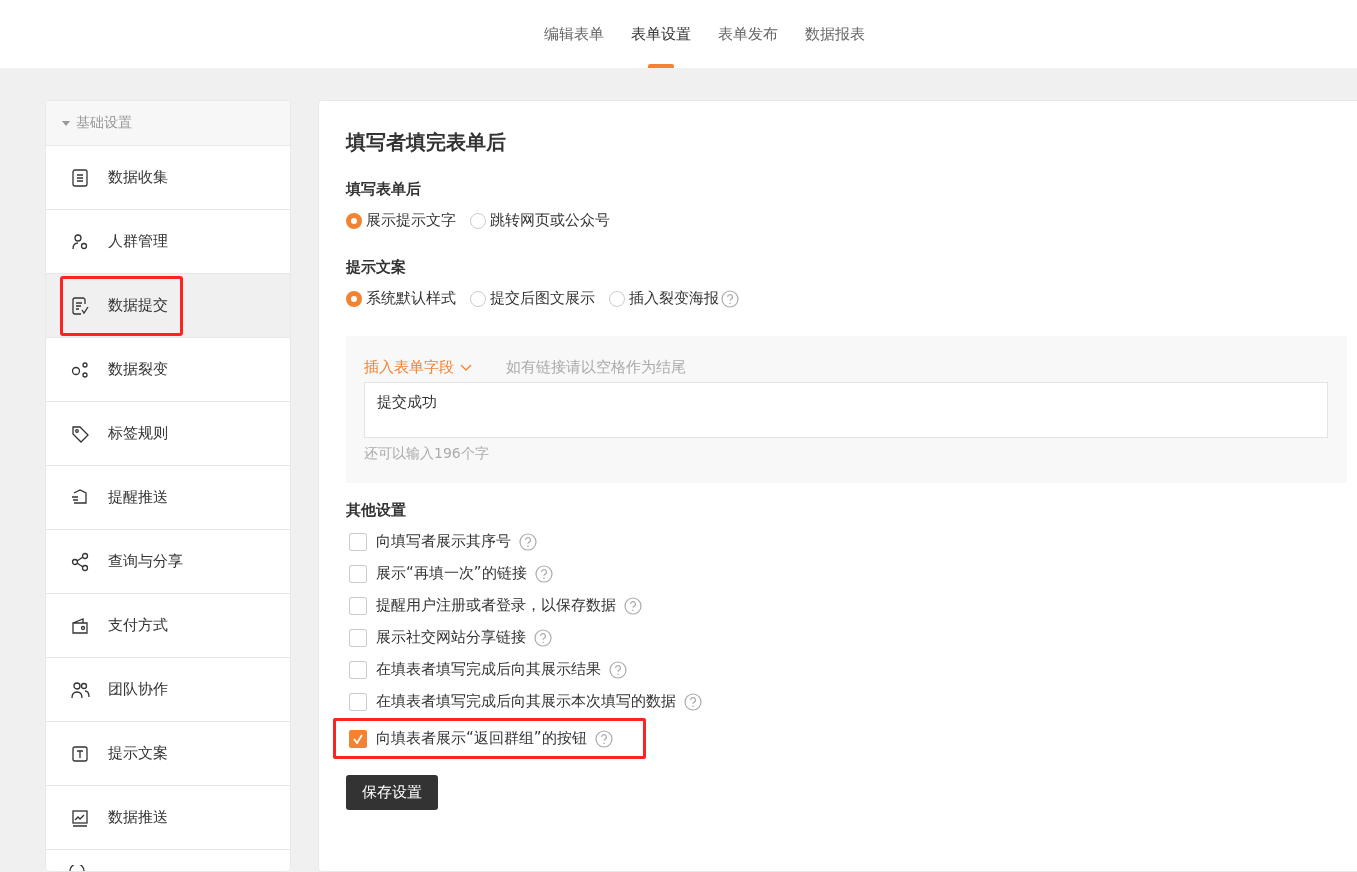 This screenshot has height=872, width=1357. What do you see at coordinates (392, 792) in the screenshot?
I see `save-button: 保存设置` at bounding box center [392, 792].